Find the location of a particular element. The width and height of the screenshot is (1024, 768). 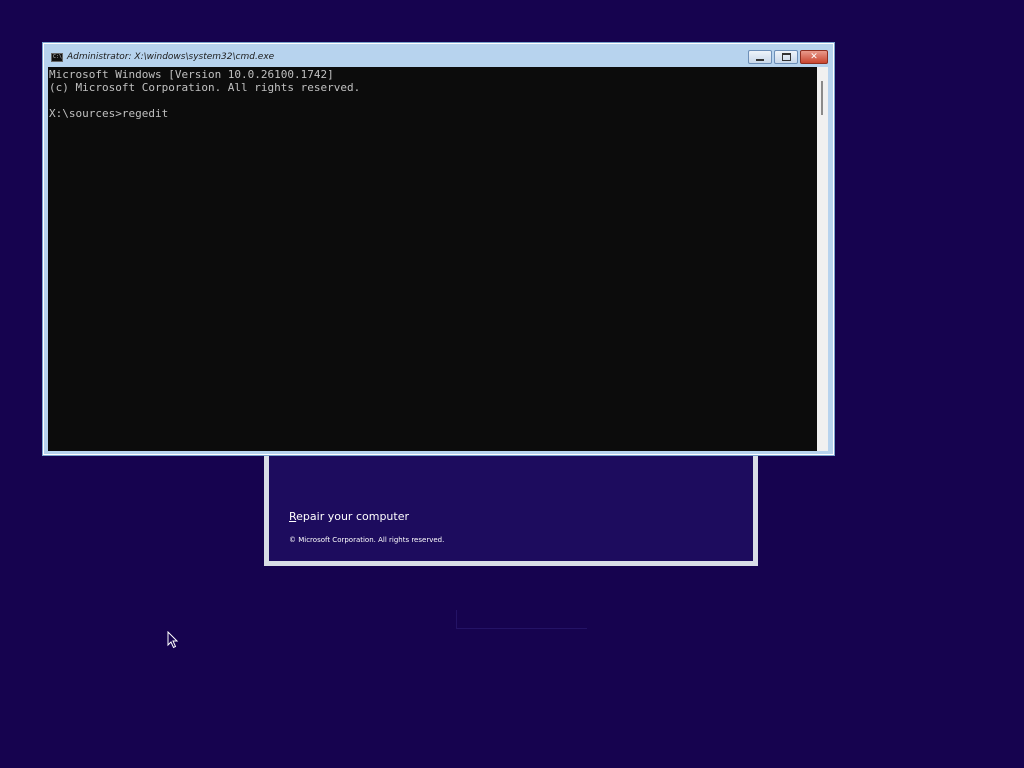

vertical-scrollbar is located at coordinates (822, 259).